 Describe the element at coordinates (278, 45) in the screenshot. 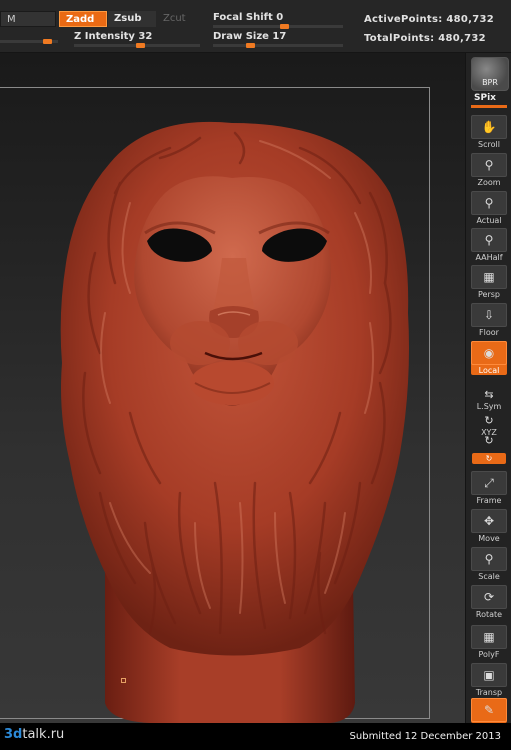

I see `draw-size-slider` at that location.